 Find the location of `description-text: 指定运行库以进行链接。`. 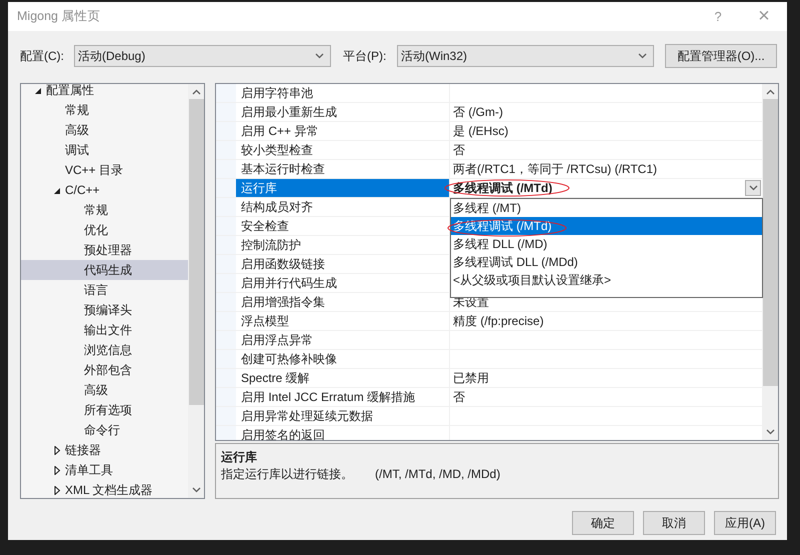

description-text: 指定运行库以进行链接。 is located at coordinates (287, 474).